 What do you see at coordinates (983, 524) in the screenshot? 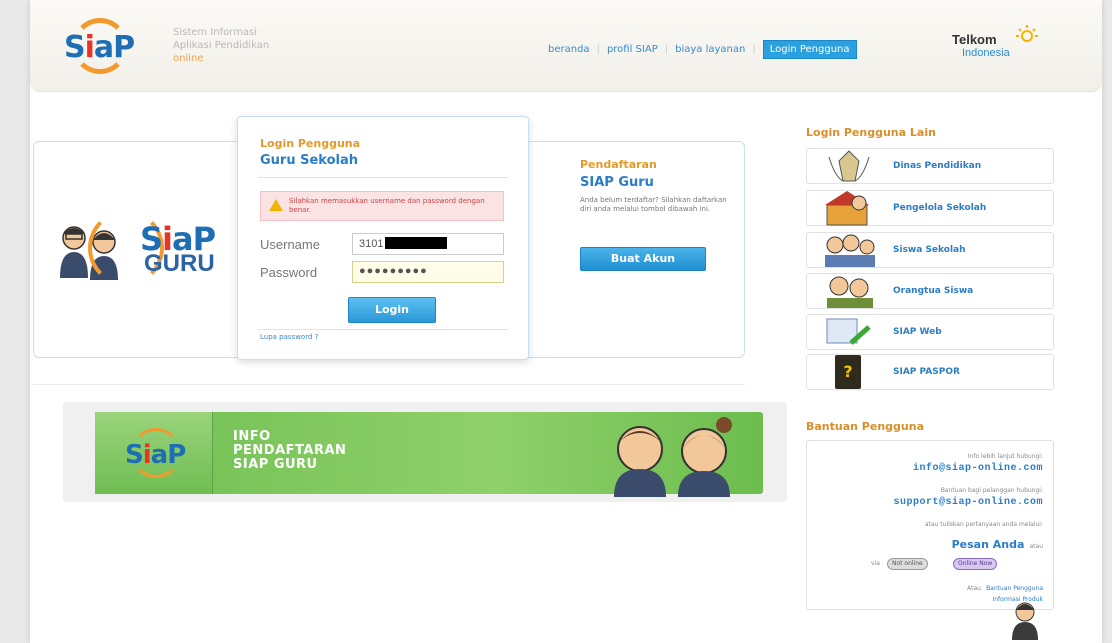
I see `message-text: atau tuliskan pertanyaan anda melalui:` at bounding box center [983, 524].